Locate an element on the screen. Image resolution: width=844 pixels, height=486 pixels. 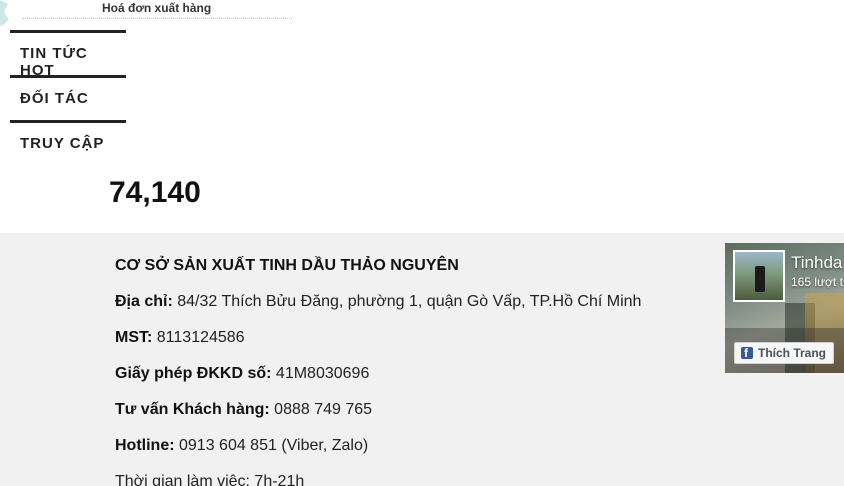
customer-support-phone: 0888 749 765 is located at coordinates (323, 409).